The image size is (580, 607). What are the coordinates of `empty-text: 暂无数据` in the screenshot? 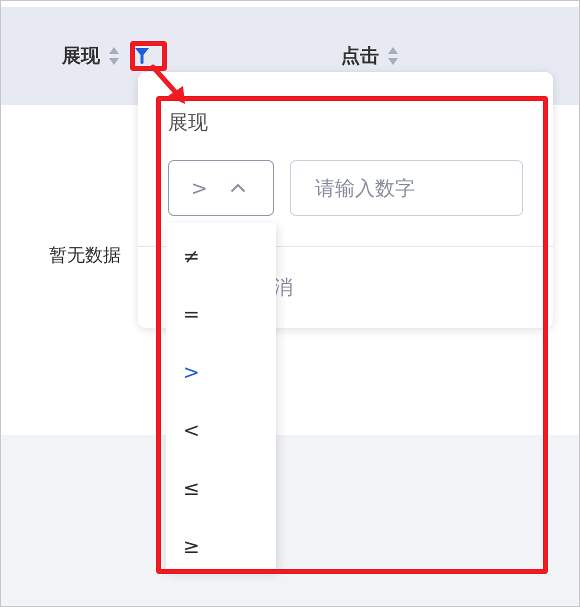 It's located at (85, 255).